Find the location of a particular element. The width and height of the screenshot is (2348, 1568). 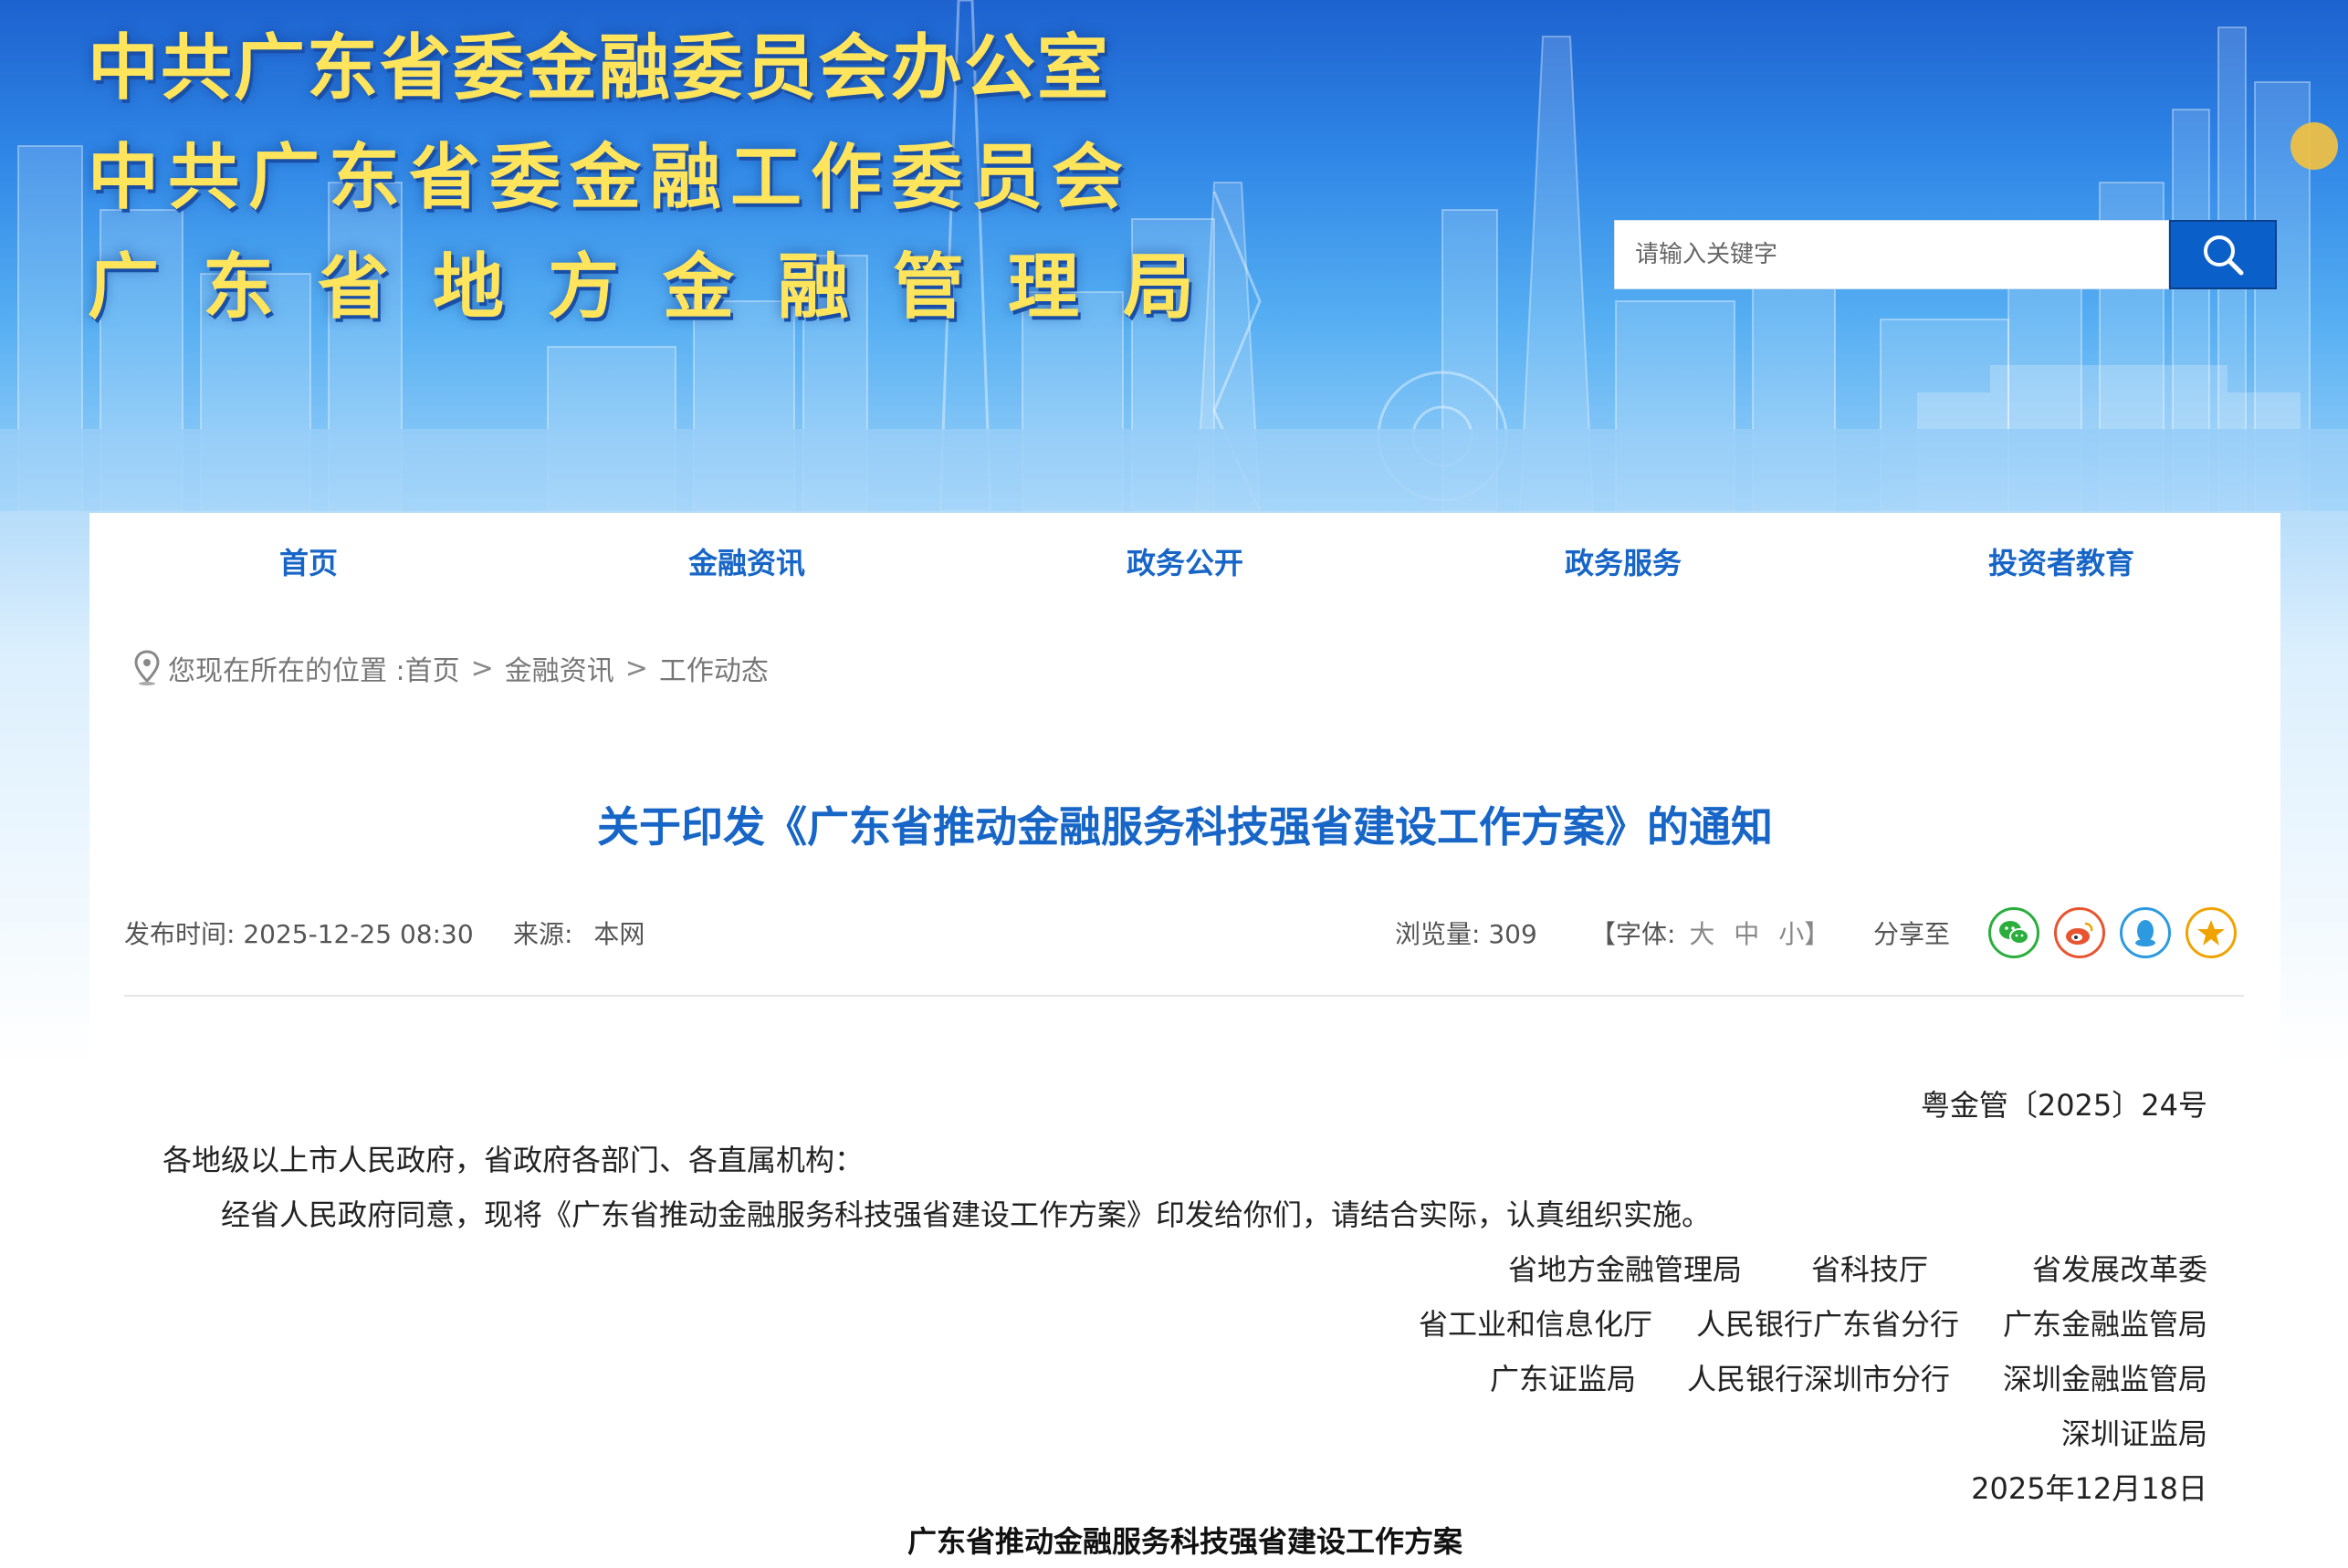

font-large-button: 大 is located at coordinates (1702, 934).